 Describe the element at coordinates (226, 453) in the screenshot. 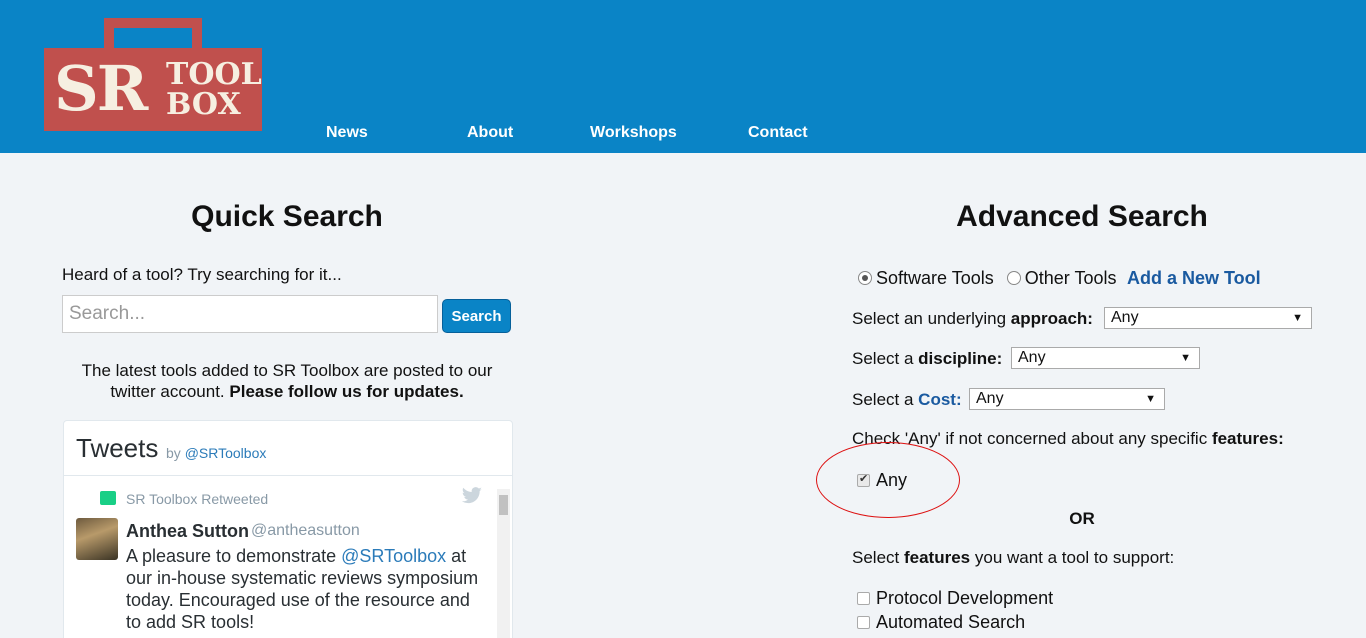

I see `timeline-handle-link: @SRToolbox` at that location.